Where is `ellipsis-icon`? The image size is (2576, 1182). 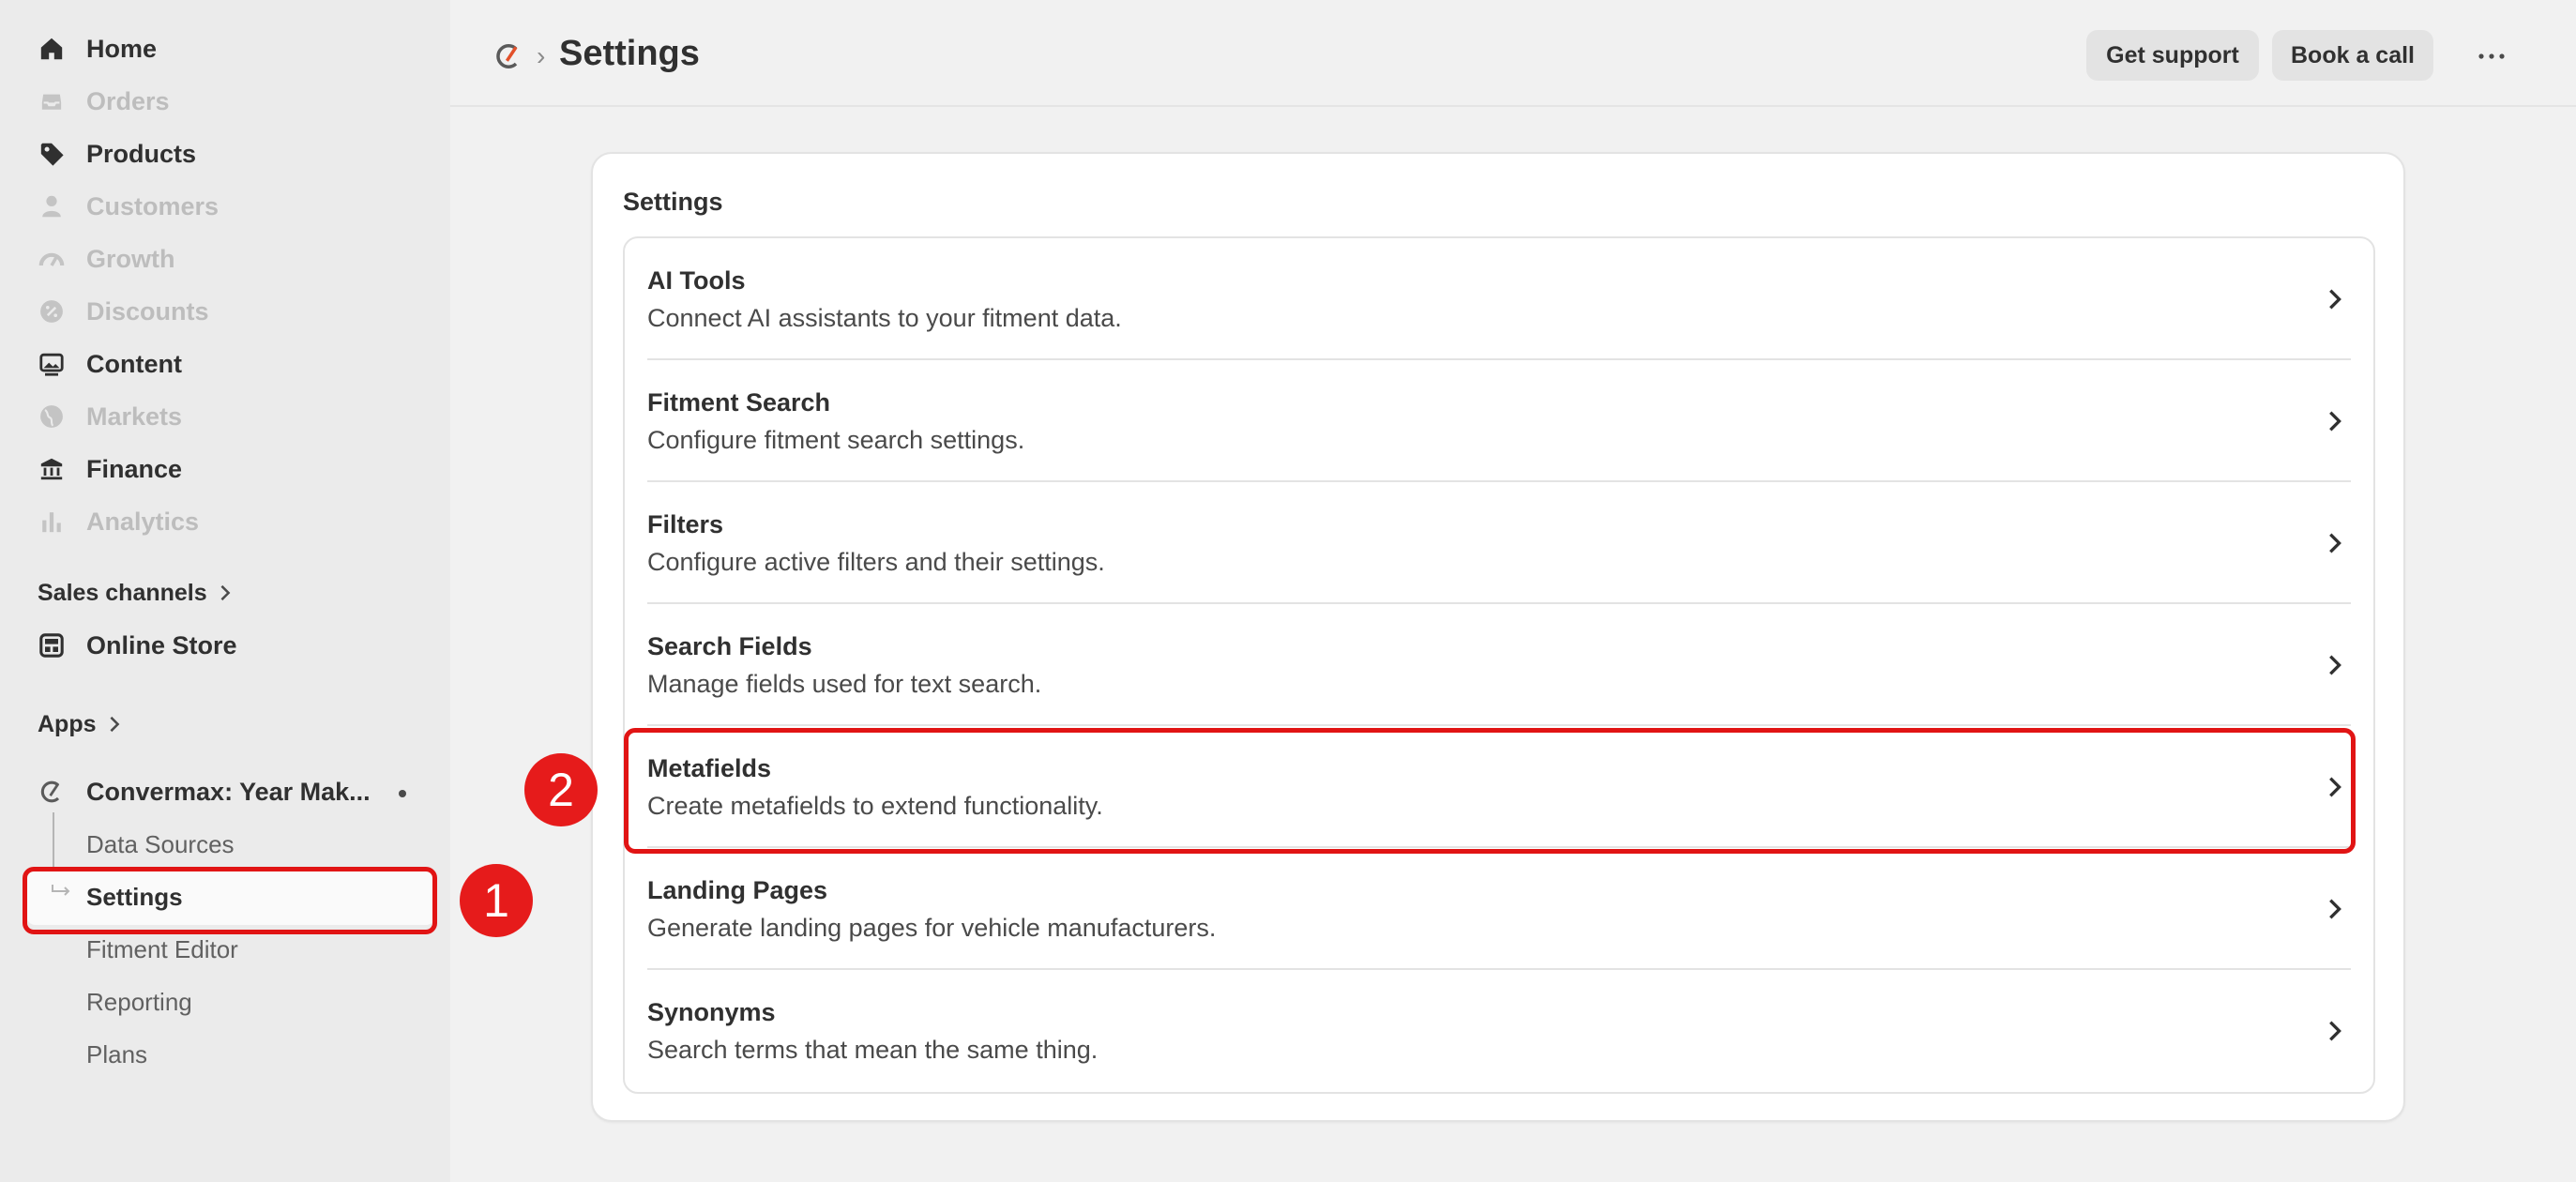
ellipsis-icon is located at coordinates (2491, 56).